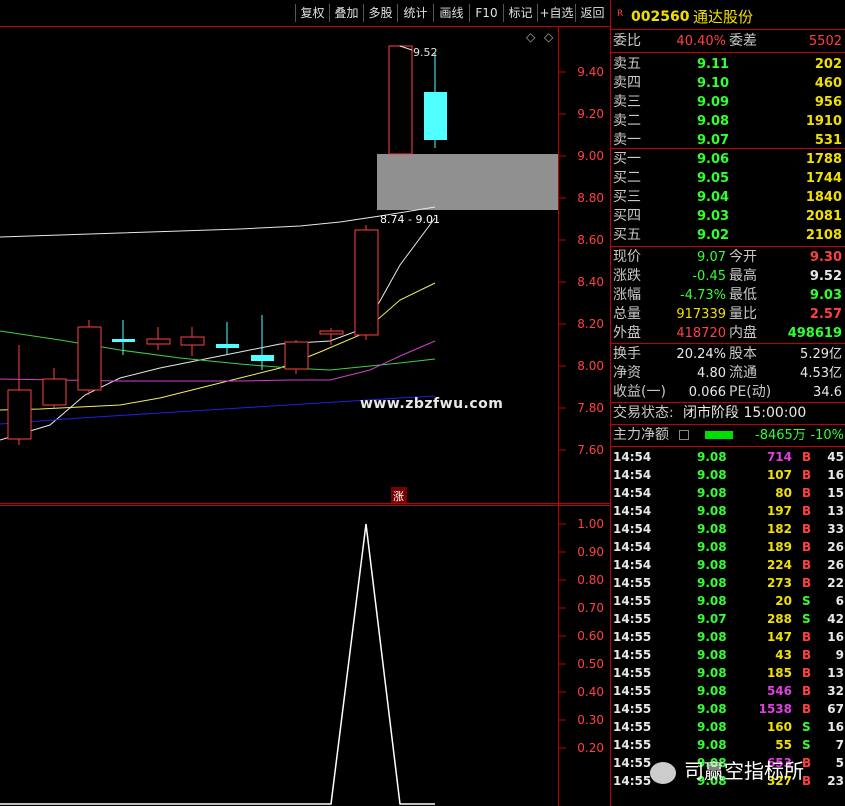 The width and height of the screenshot is (845, 806). I want to click on bid-label: 买二, so click(627, 178).